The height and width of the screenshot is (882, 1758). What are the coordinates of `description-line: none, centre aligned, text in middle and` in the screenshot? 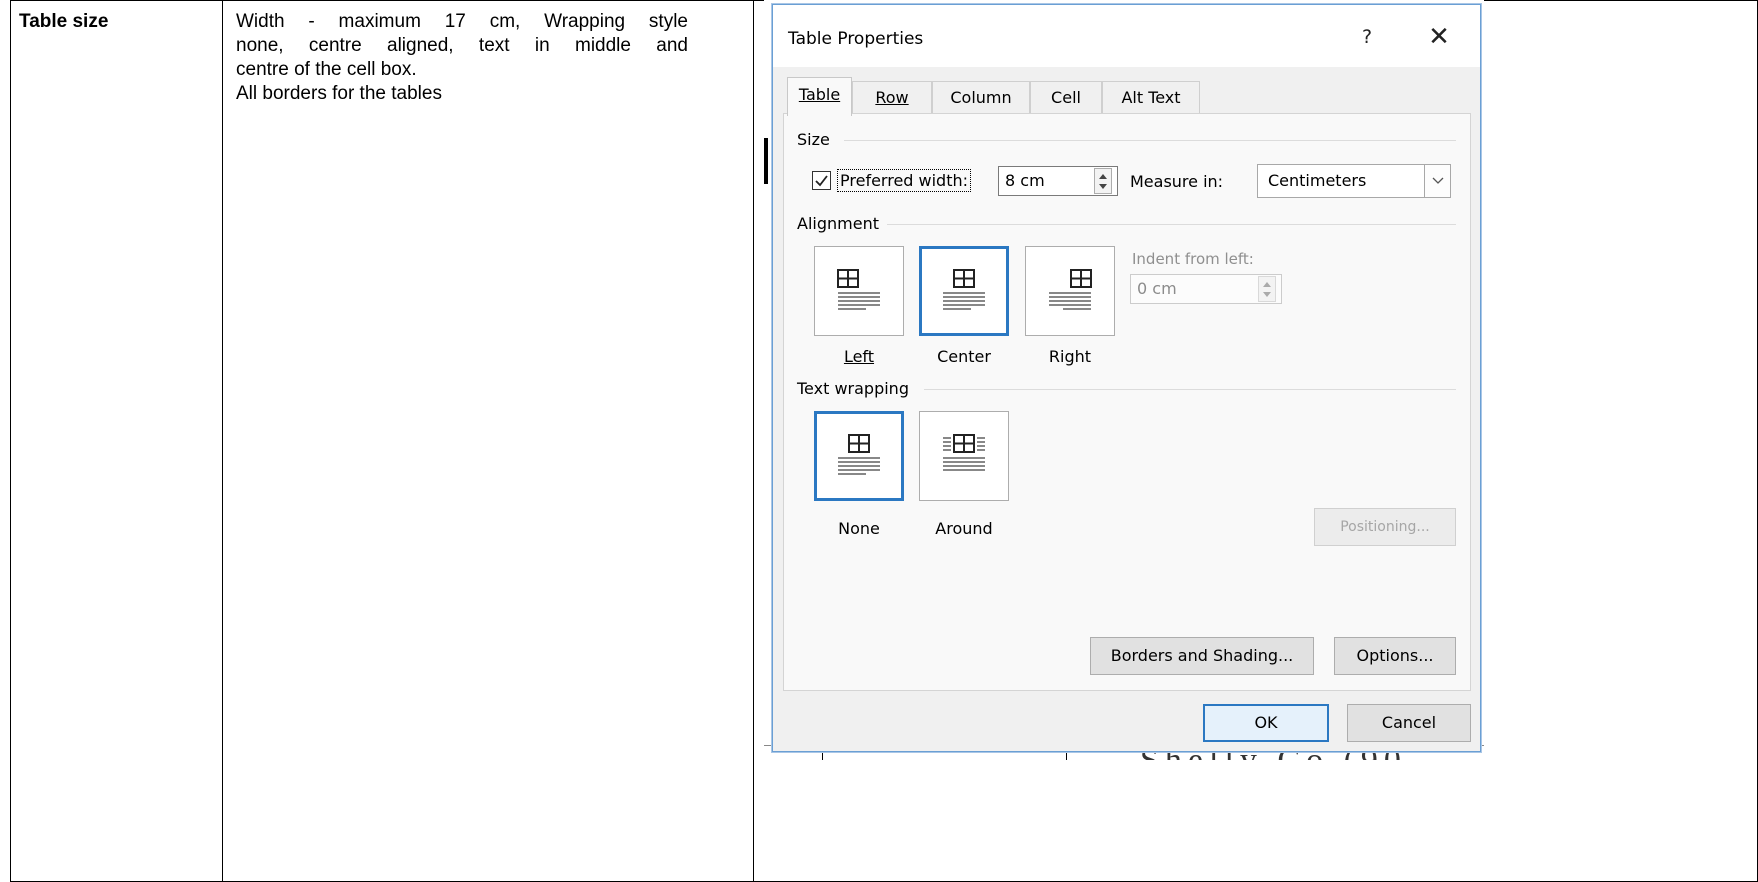 It's located at (462, 45).